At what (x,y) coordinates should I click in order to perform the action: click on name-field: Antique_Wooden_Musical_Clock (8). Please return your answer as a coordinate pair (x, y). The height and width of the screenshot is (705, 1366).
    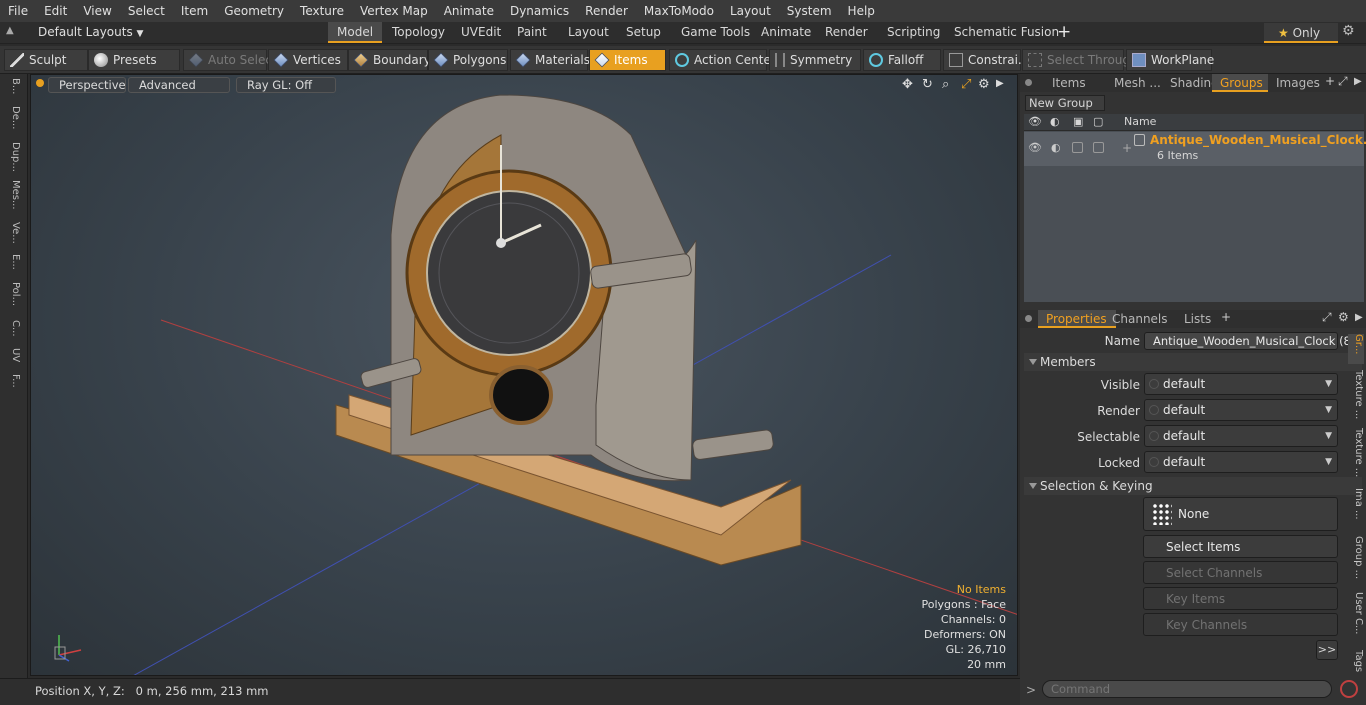
    Looking at the image, I should click on (1249, 341).